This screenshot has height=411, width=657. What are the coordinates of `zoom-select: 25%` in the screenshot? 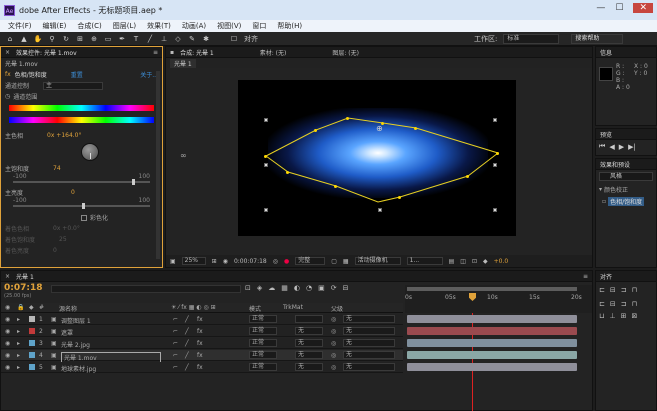 It's located at (193, 261).